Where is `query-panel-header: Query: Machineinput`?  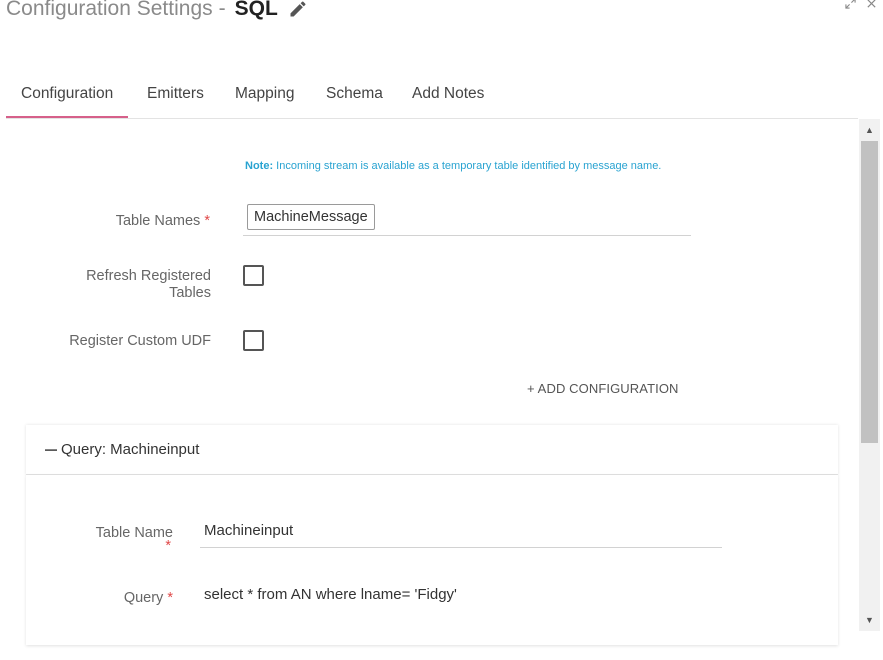 query-panel-header: Query: Machineinput is located at coordinates (432, 450).